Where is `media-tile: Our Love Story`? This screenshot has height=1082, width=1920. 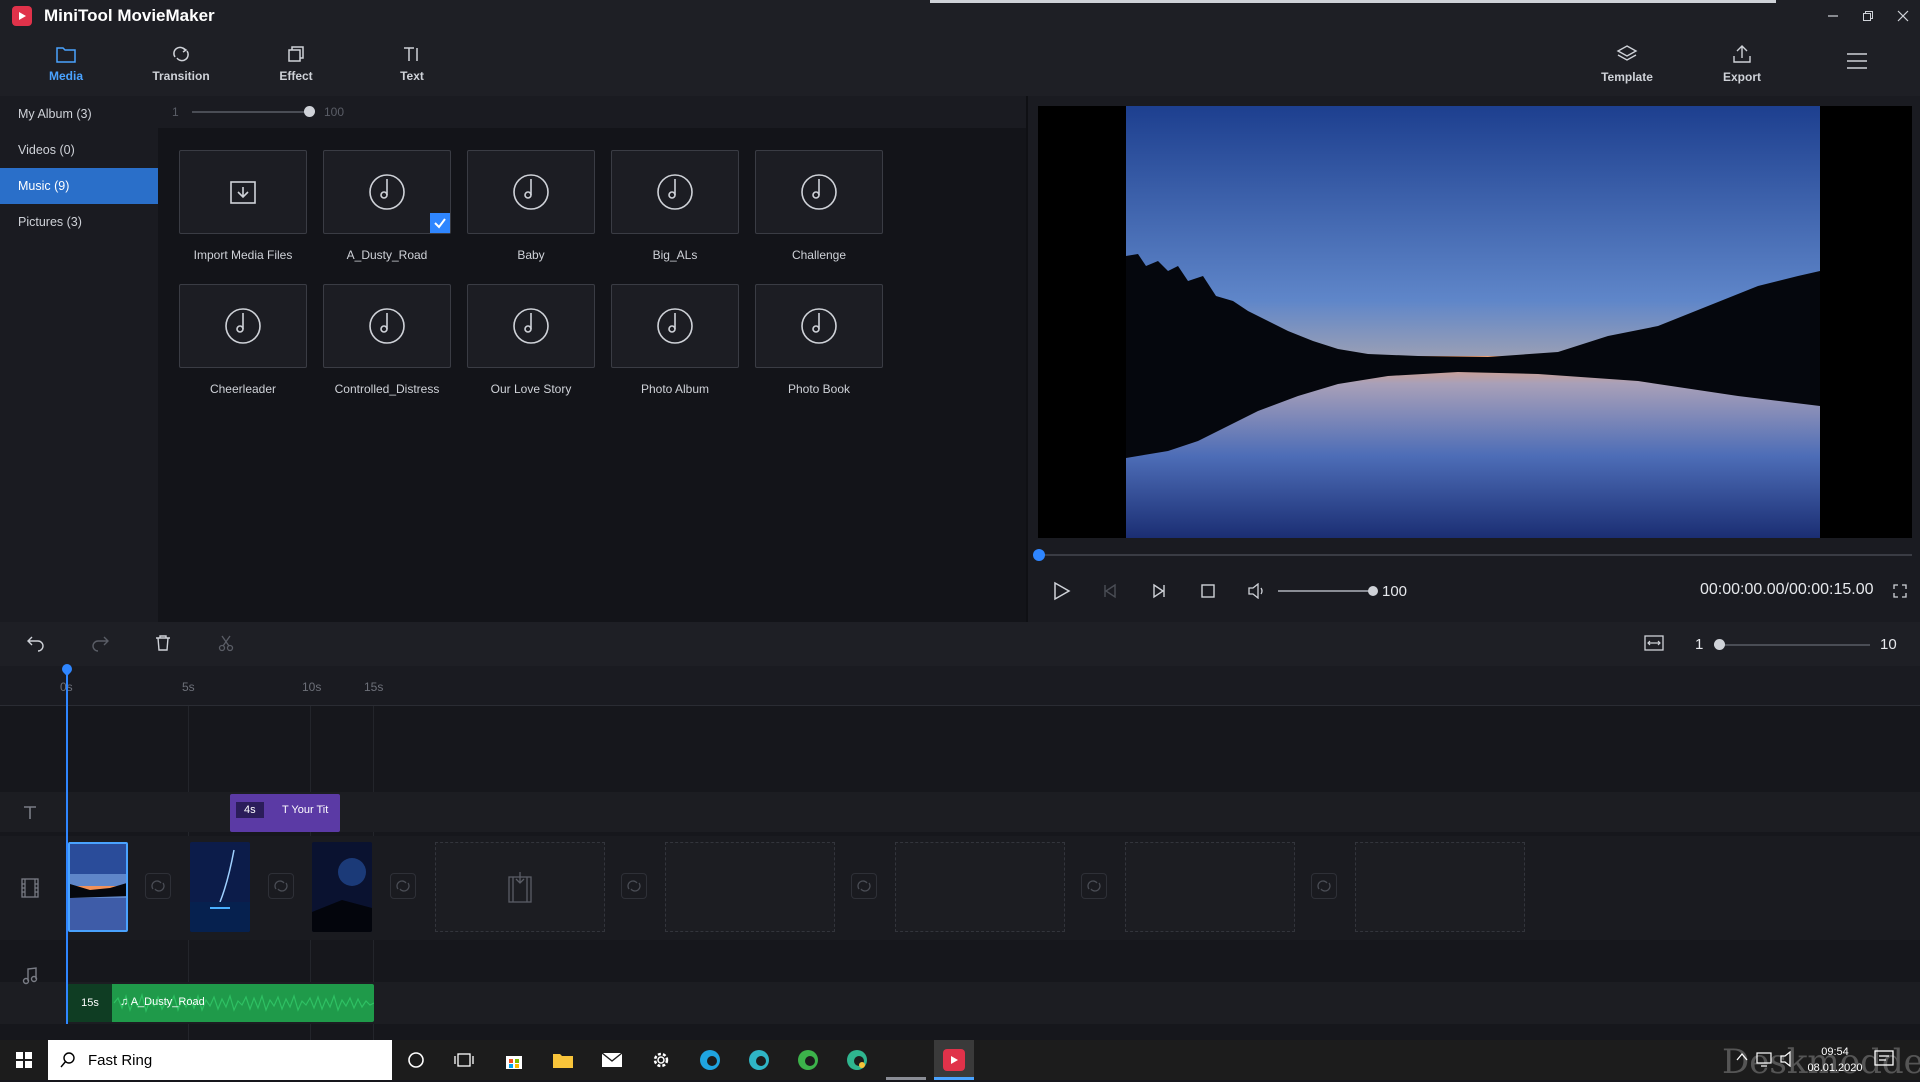
media-tile: Our Love Story is located at coordinates (531, 340).